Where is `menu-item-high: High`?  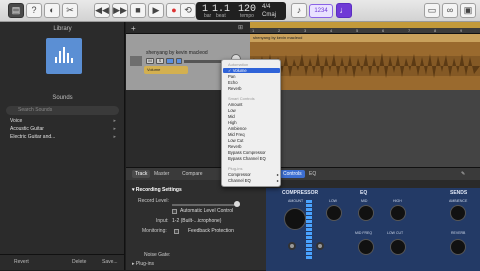 menu-item-high: High is located at coordinates (254, 122).